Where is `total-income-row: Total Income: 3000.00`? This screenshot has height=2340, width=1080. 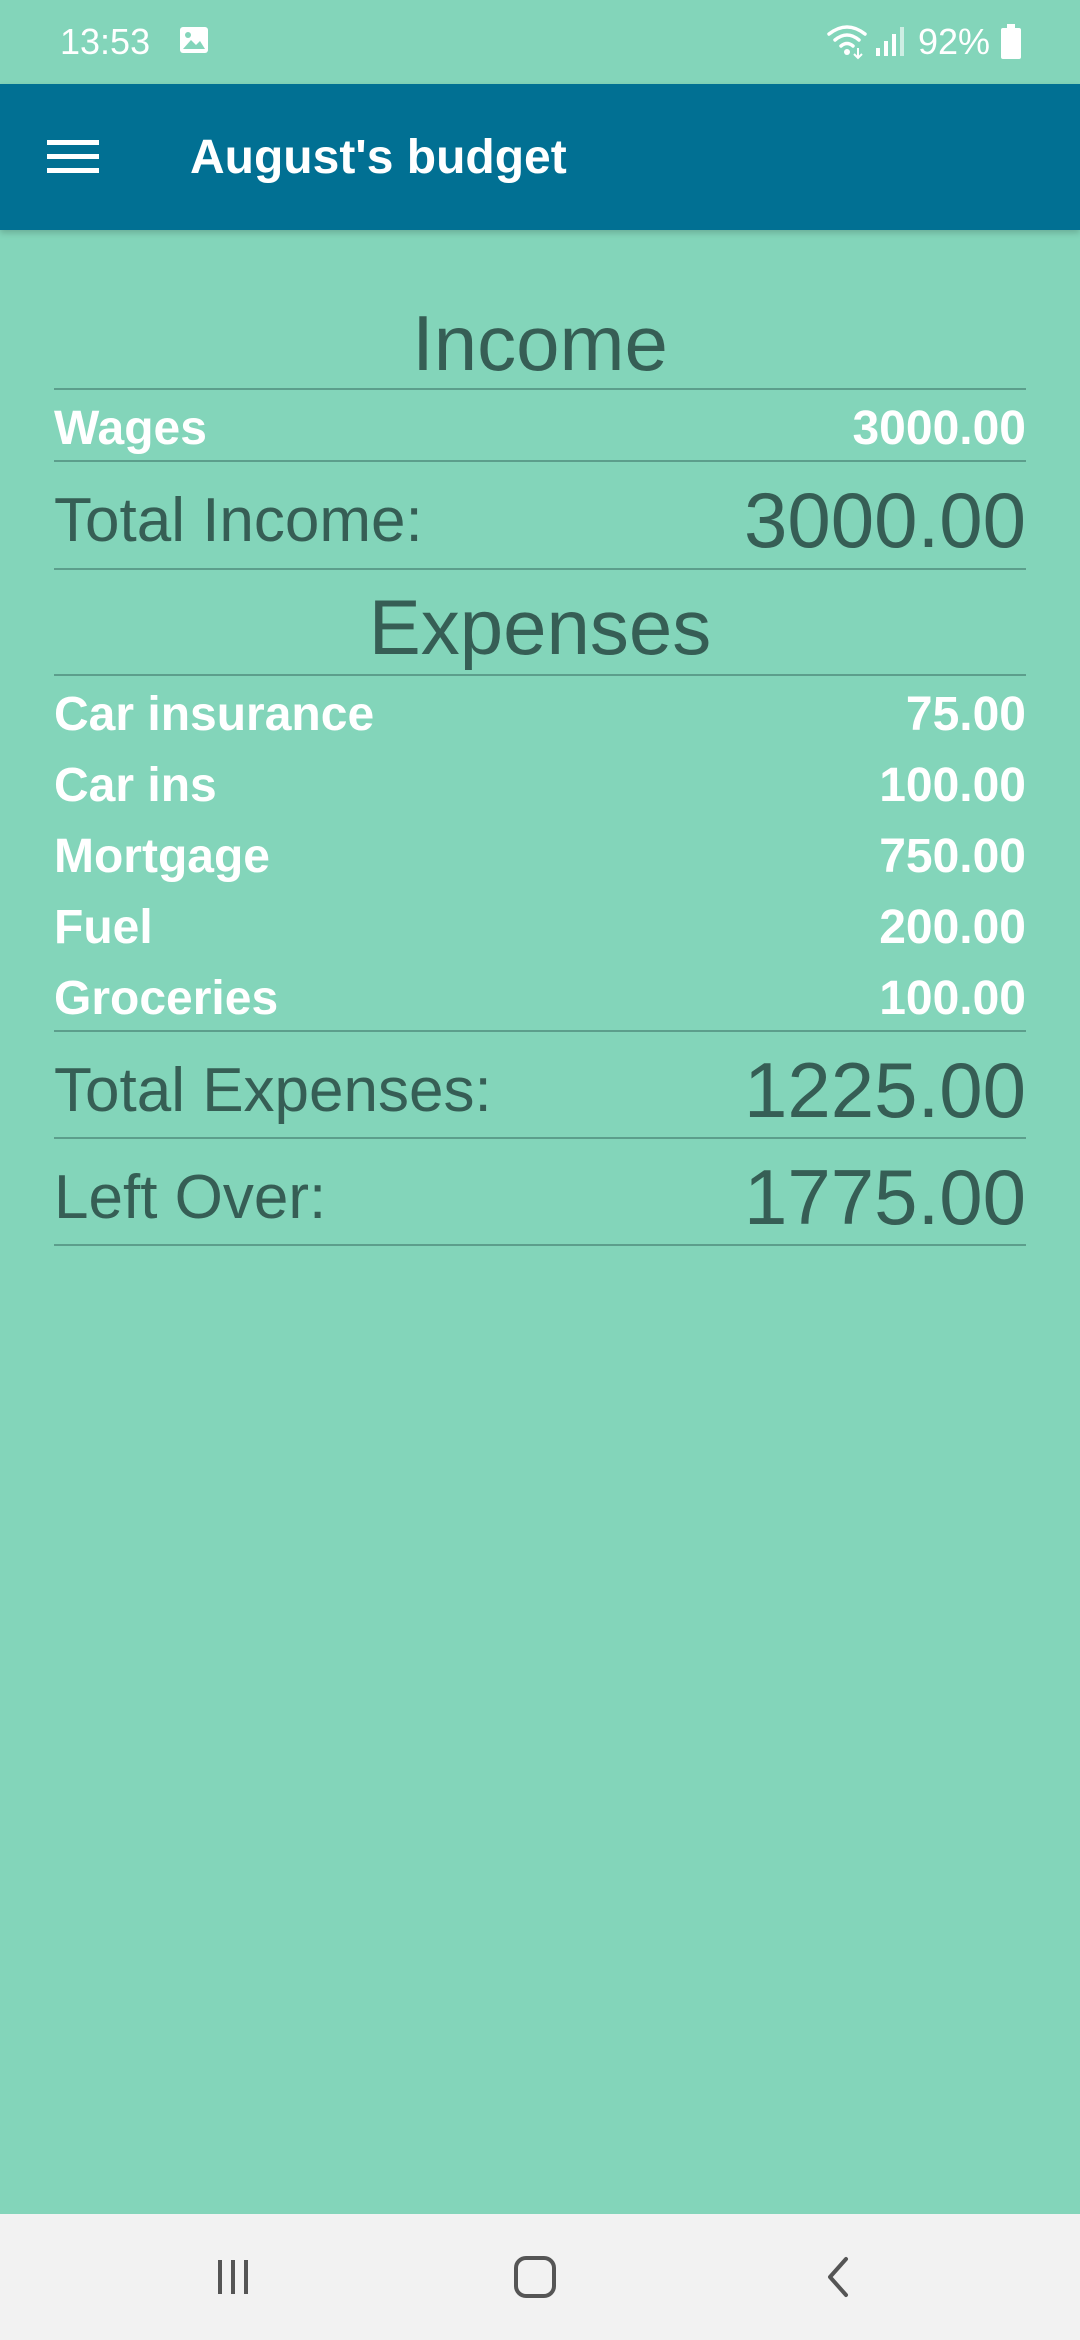 total-income-row: Total Income: 3000.00 is located at coordinates (540, 520).